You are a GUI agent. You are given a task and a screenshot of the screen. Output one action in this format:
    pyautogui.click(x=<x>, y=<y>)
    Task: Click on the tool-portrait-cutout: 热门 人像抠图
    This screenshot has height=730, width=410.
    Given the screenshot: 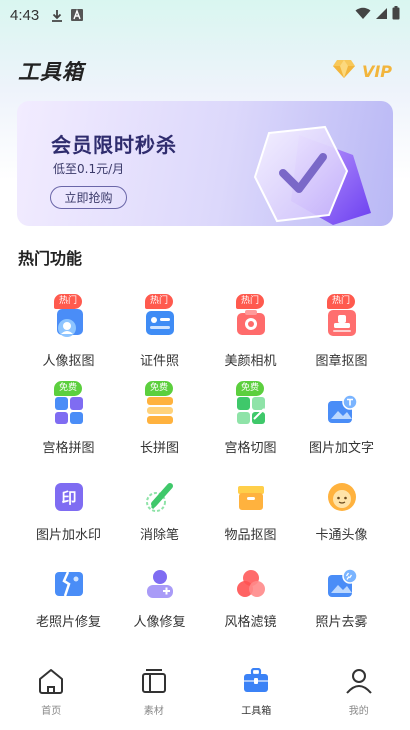 What is the action you would take?
    pyautogui.click(x=68, y=331)
    